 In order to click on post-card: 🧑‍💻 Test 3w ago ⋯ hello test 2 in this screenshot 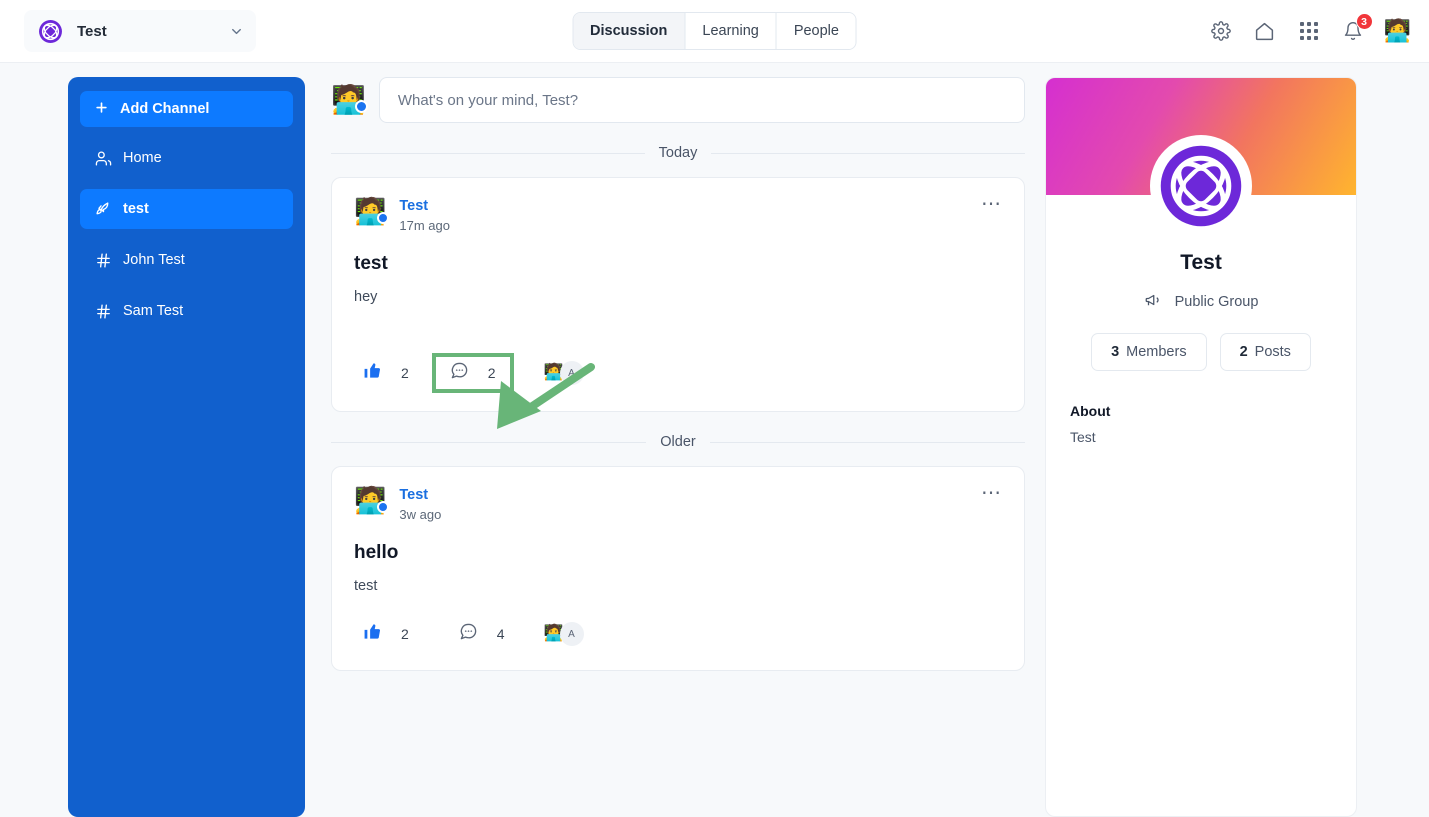, I will do `click(678, 568)`.